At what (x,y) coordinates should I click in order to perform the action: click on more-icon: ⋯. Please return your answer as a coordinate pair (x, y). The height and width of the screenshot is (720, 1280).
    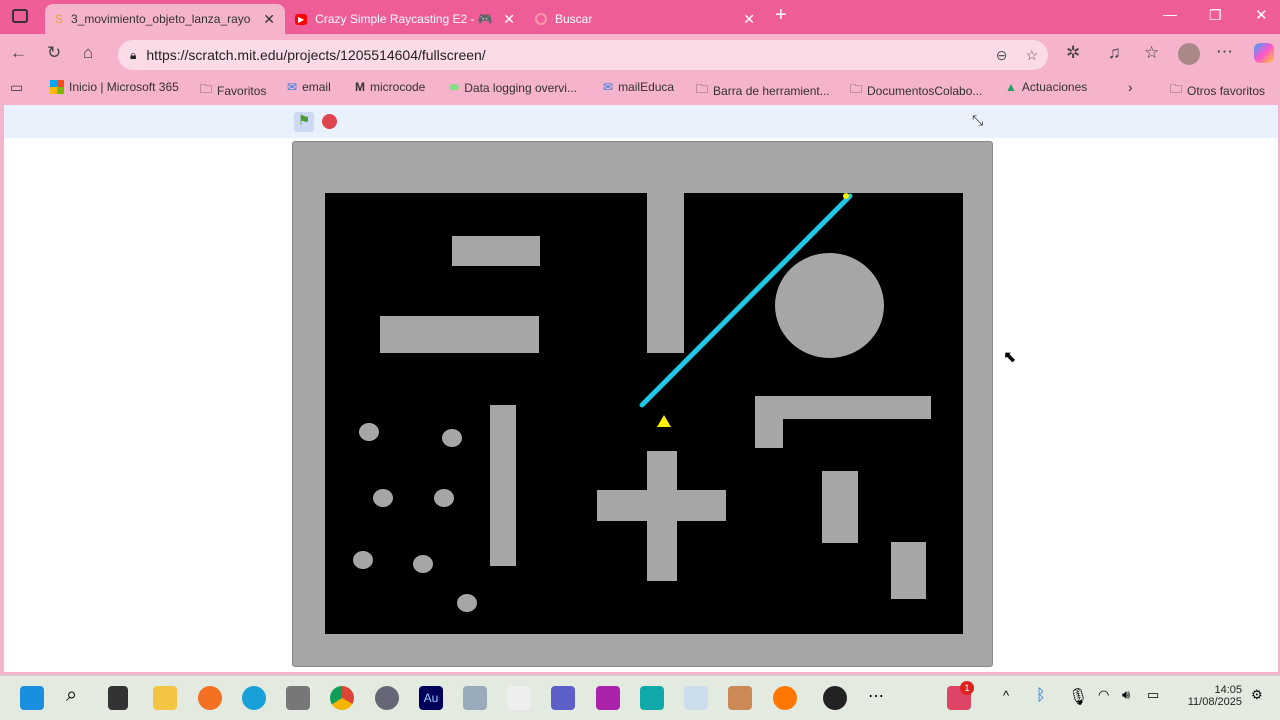
    Looking at the image, I should click on (1224, 52).